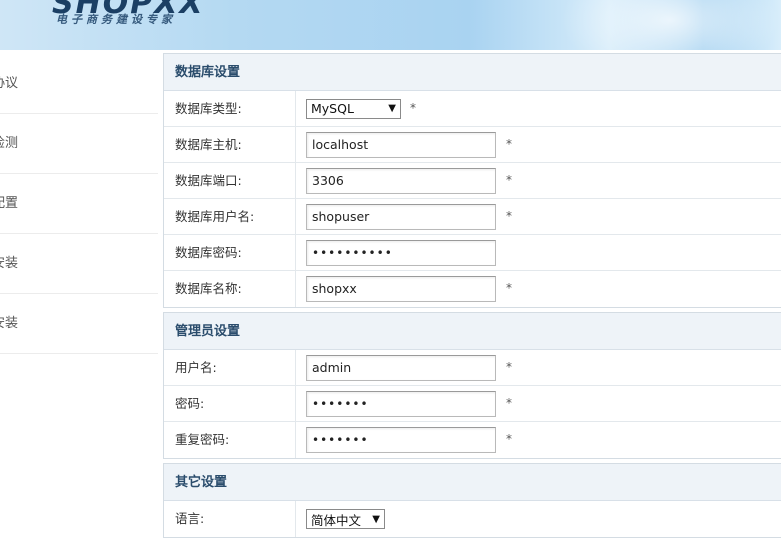 The image size is (781, 540). I want to click on language-select: 简体中文 ▼, so click(345, 519).